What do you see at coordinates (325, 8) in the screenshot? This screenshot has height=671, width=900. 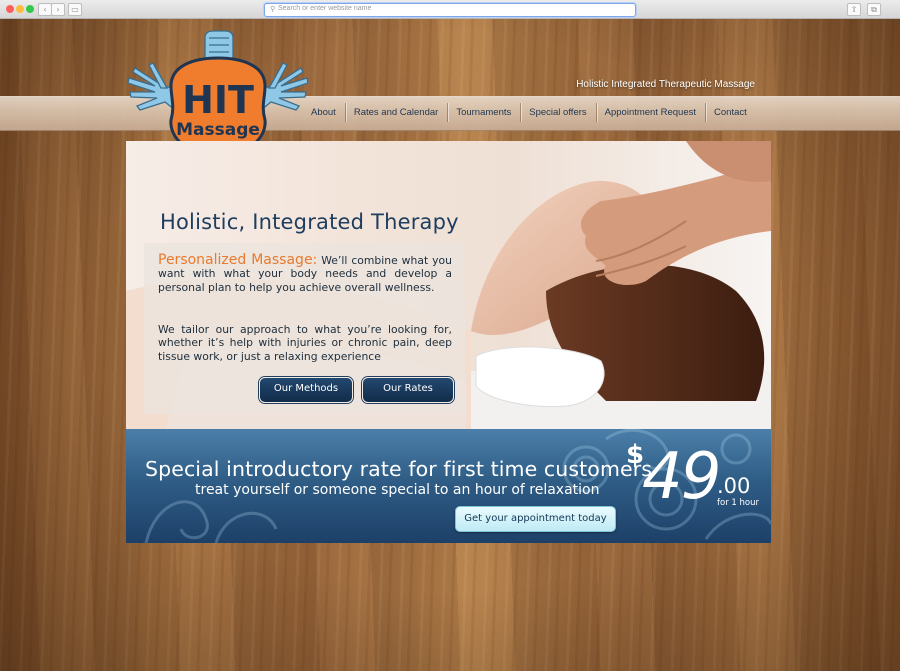 I see `address-placeholder: Search or enter website name` at bounding box center [325, 8].